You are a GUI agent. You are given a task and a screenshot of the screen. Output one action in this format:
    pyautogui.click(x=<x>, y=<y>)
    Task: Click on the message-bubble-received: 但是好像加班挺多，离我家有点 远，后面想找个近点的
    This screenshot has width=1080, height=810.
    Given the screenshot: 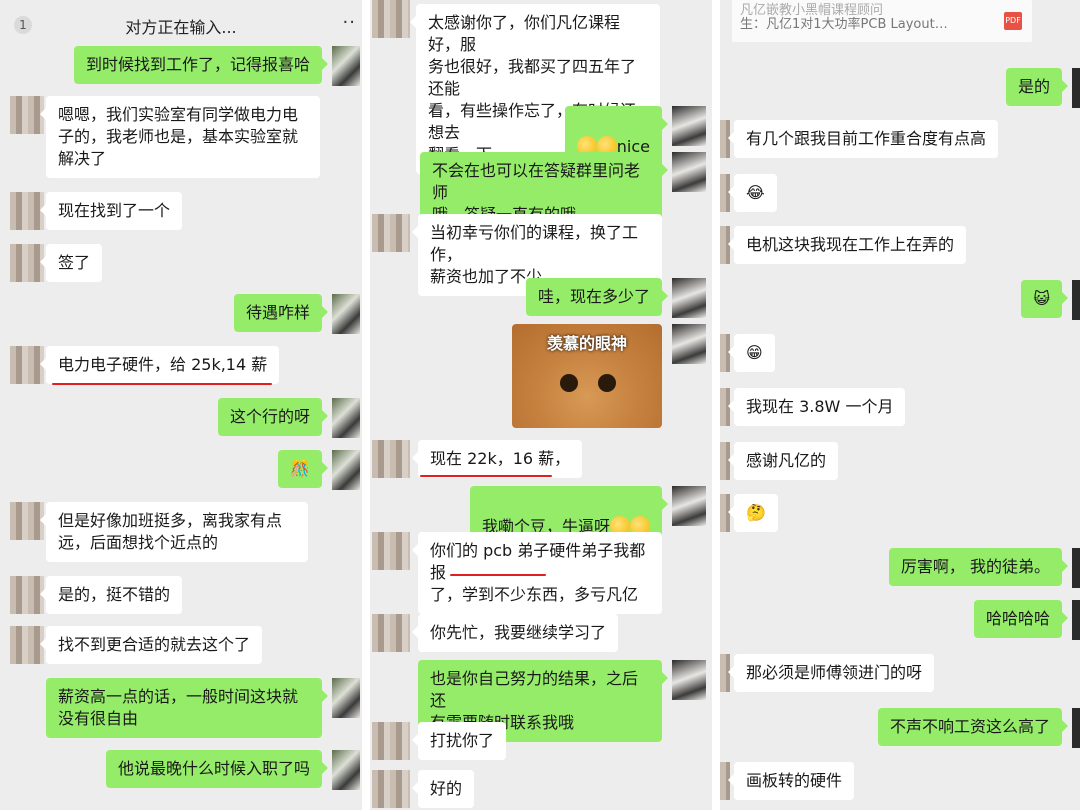 What is the action you would take?
    pyautogui.click(x=174, y=532)
    